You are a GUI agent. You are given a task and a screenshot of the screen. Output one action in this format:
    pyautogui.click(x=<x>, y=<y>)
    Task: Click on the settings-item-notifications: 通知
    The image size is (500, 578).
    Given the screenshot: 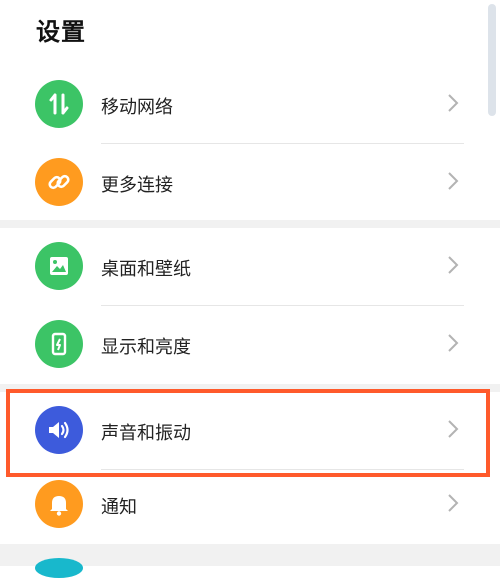 What is the action you would take?
    pyautogui.click(x=250, y=505)
    